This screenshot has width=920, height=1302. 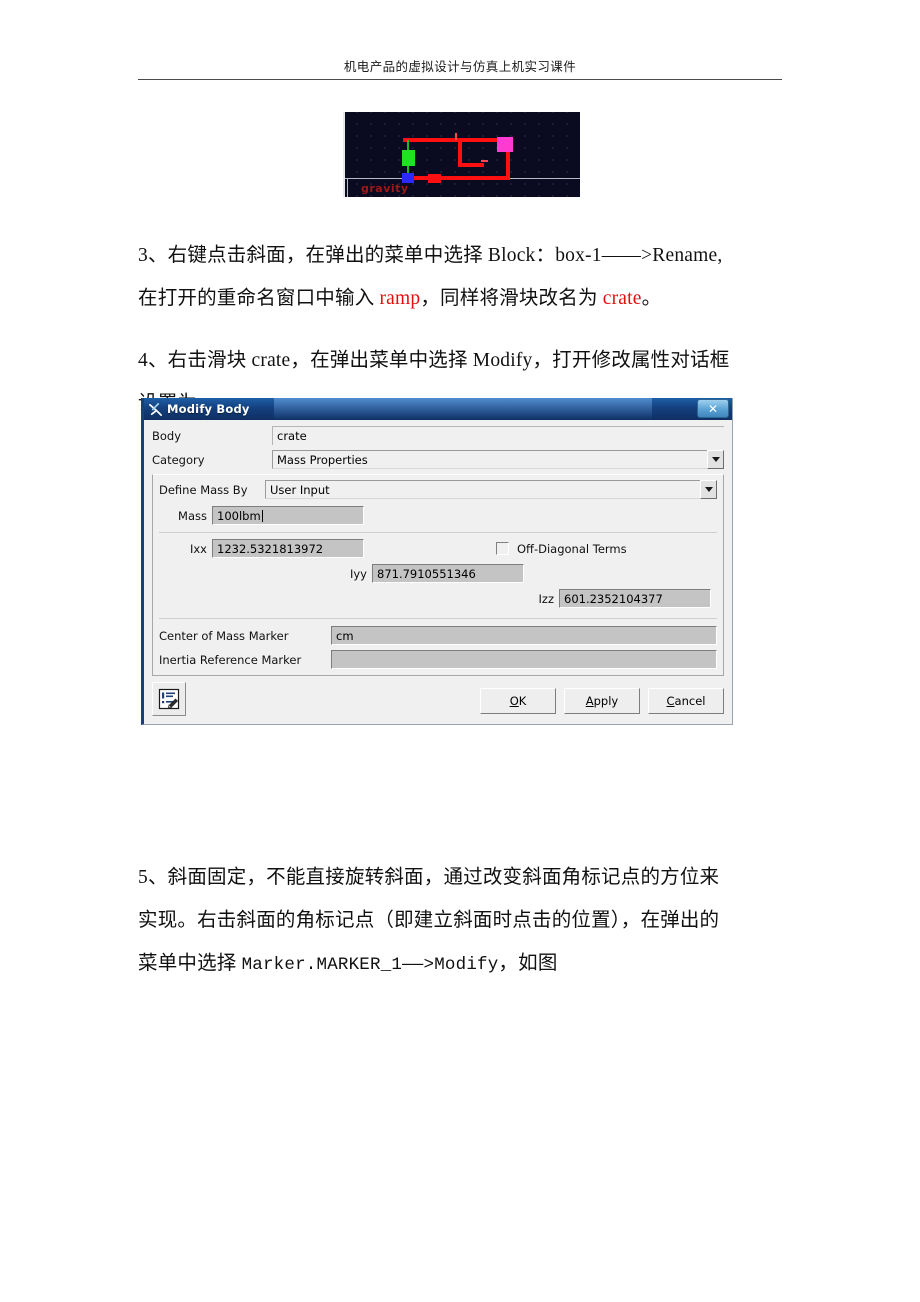 What do you see at coordinates (434, 360) in the screenshot?
I see `step-4-line-1: 4、右击滑块 crate，在弹出菜单中选择 Modify，打开修改属性对话框` at bounding box center [434, 360].